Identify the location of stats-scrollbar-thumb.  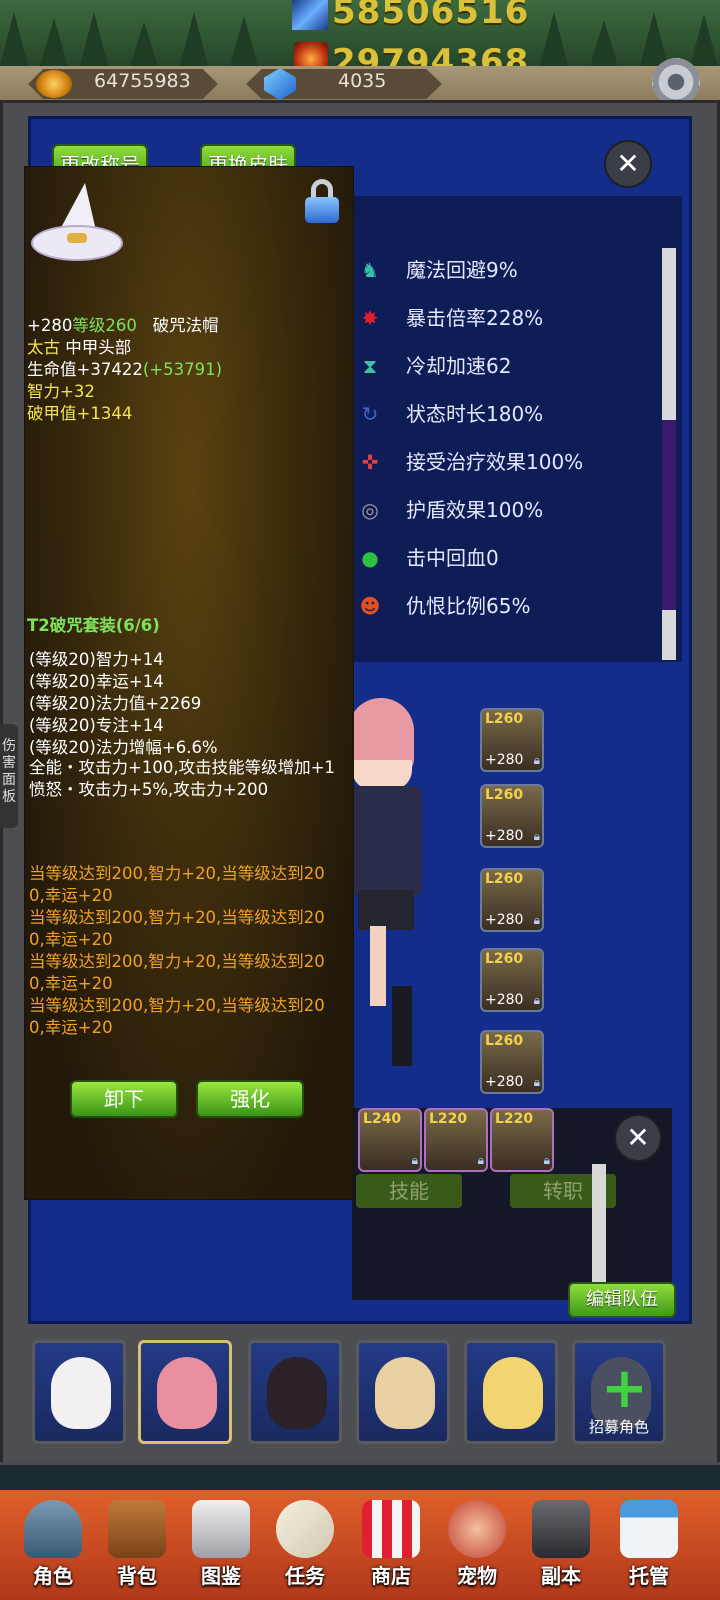
(669, 515).